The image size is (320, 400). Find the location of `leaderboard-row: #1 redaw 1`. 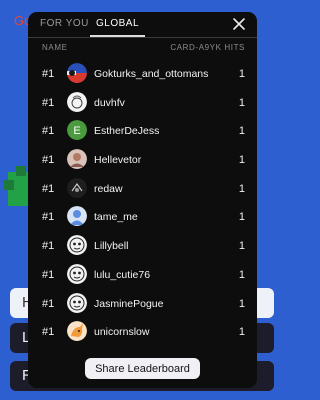

leaderboard-row: #1 redaw 1 is located at coordinates (142, 189).